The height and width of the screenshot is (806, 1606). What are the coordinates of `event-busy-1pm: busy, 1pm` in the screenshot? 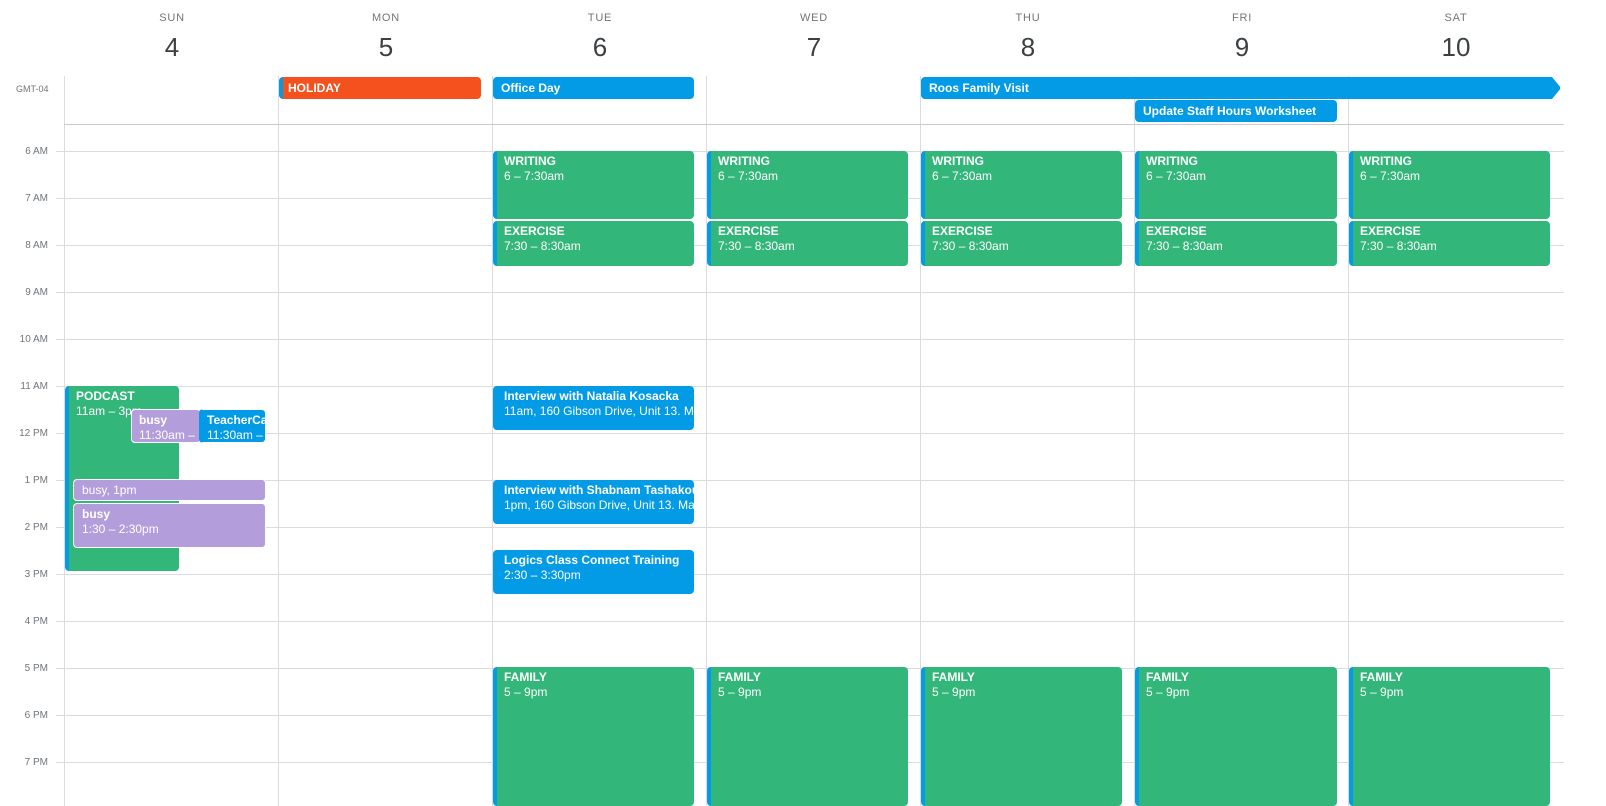 It's located at (169, 490).